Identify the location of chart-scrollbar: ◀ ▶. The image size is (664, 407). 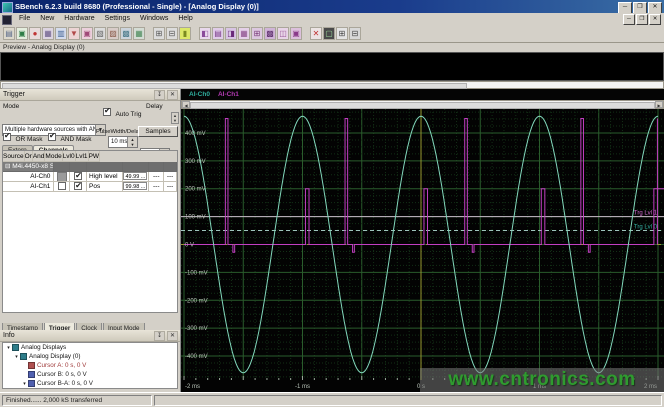
(422, 104).